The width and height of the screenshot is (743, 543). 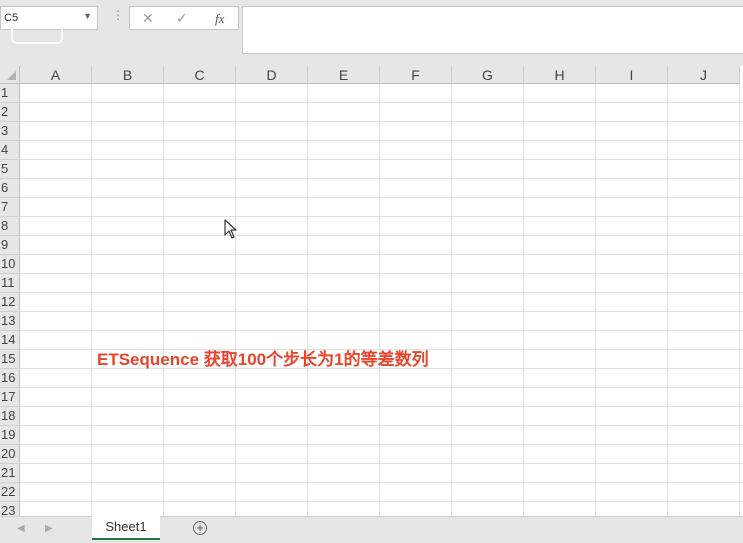 What do you see at coordinates (263, 359) in the screenshot?
I see `overlay-caption: ETSequence 获取100个步长为1的等差数列` at bounding box center [263, 359].